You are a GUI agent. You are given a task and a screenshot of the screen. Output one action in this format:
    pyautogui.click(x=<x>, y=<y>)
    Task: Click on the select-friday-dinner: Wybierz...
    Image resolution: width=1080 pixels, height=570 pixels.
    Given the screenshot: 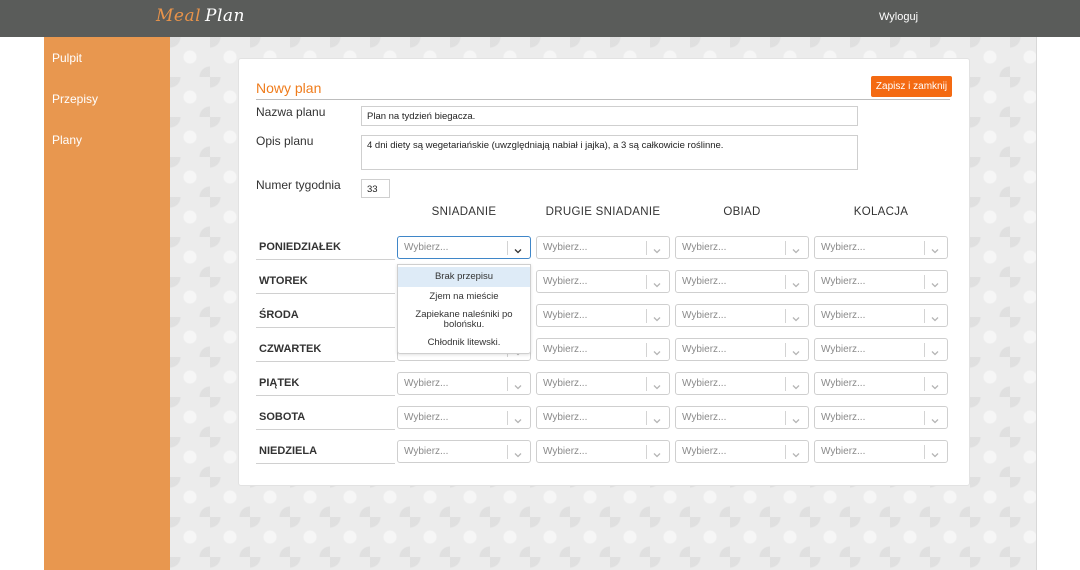 What is the action you would take?
    pyautogui.click(x=881, y=383)
    